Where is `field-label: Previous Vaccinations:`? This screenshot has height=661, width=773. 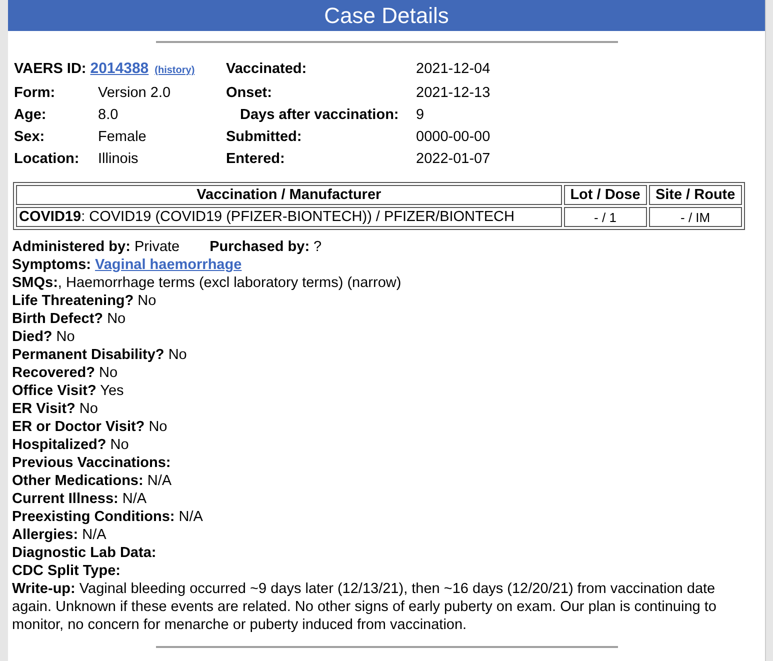
field-label: Previous Vaccinations: is located at coordinates (91, 463).